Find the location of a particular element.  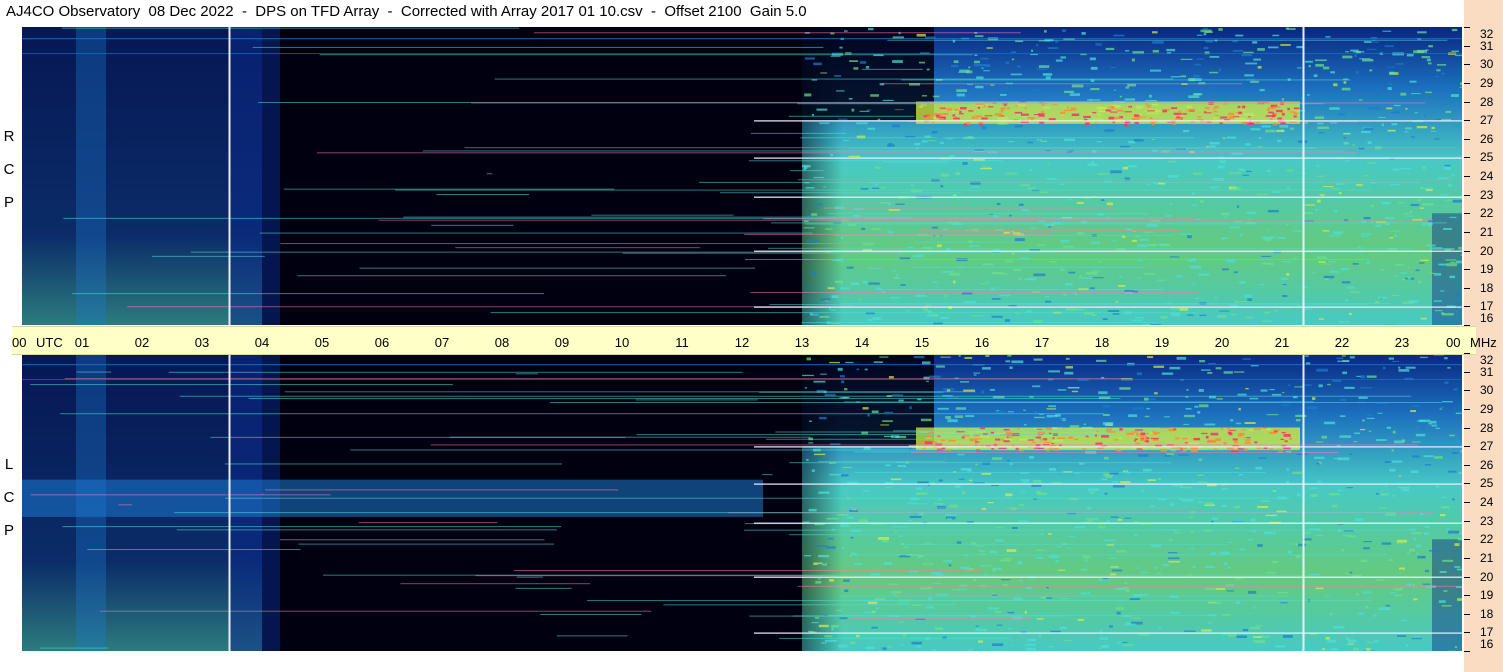

strong-interference-line is located at coordinates (1108, 447).